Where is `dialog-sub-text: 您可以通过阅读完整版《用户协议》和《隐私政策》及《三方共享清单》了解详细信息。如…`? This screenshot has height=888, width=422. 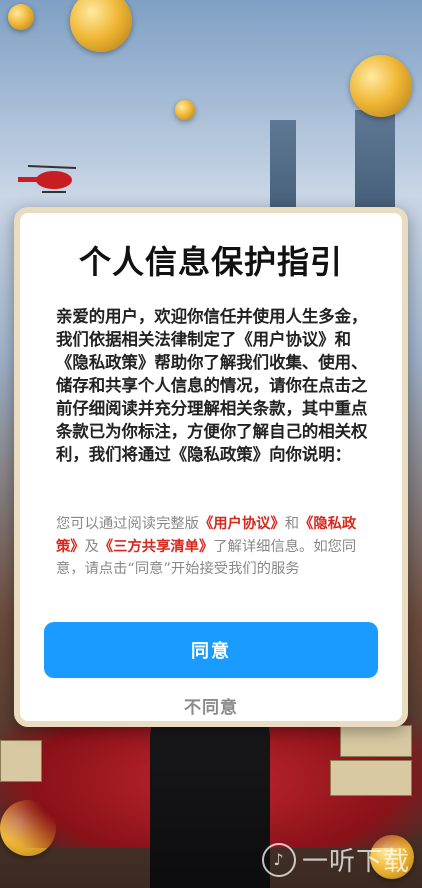 dialog-sub-text: 您可以通过阅读完整版《用户协议》和《隐私政策》及《三方共享清单》了解详细信息。如… is located at coordinates (216, 547).